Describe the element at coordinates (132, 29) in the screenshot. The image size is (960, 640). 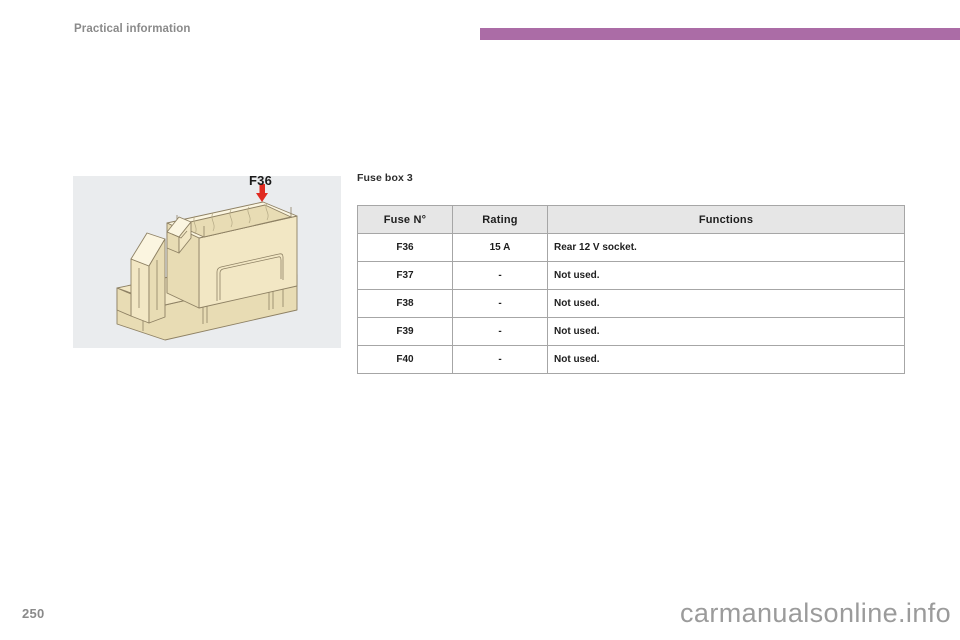
I see `running-header-title: Practical information` at that location.